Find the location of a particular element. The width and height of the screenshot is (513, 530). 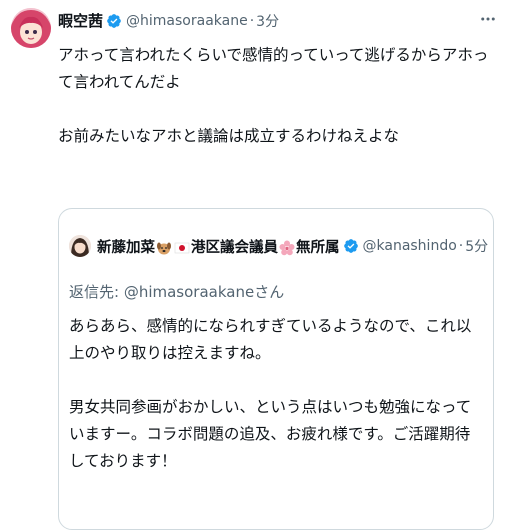

author-display-name: 暇空茜 is located at coordinates (80, 20).